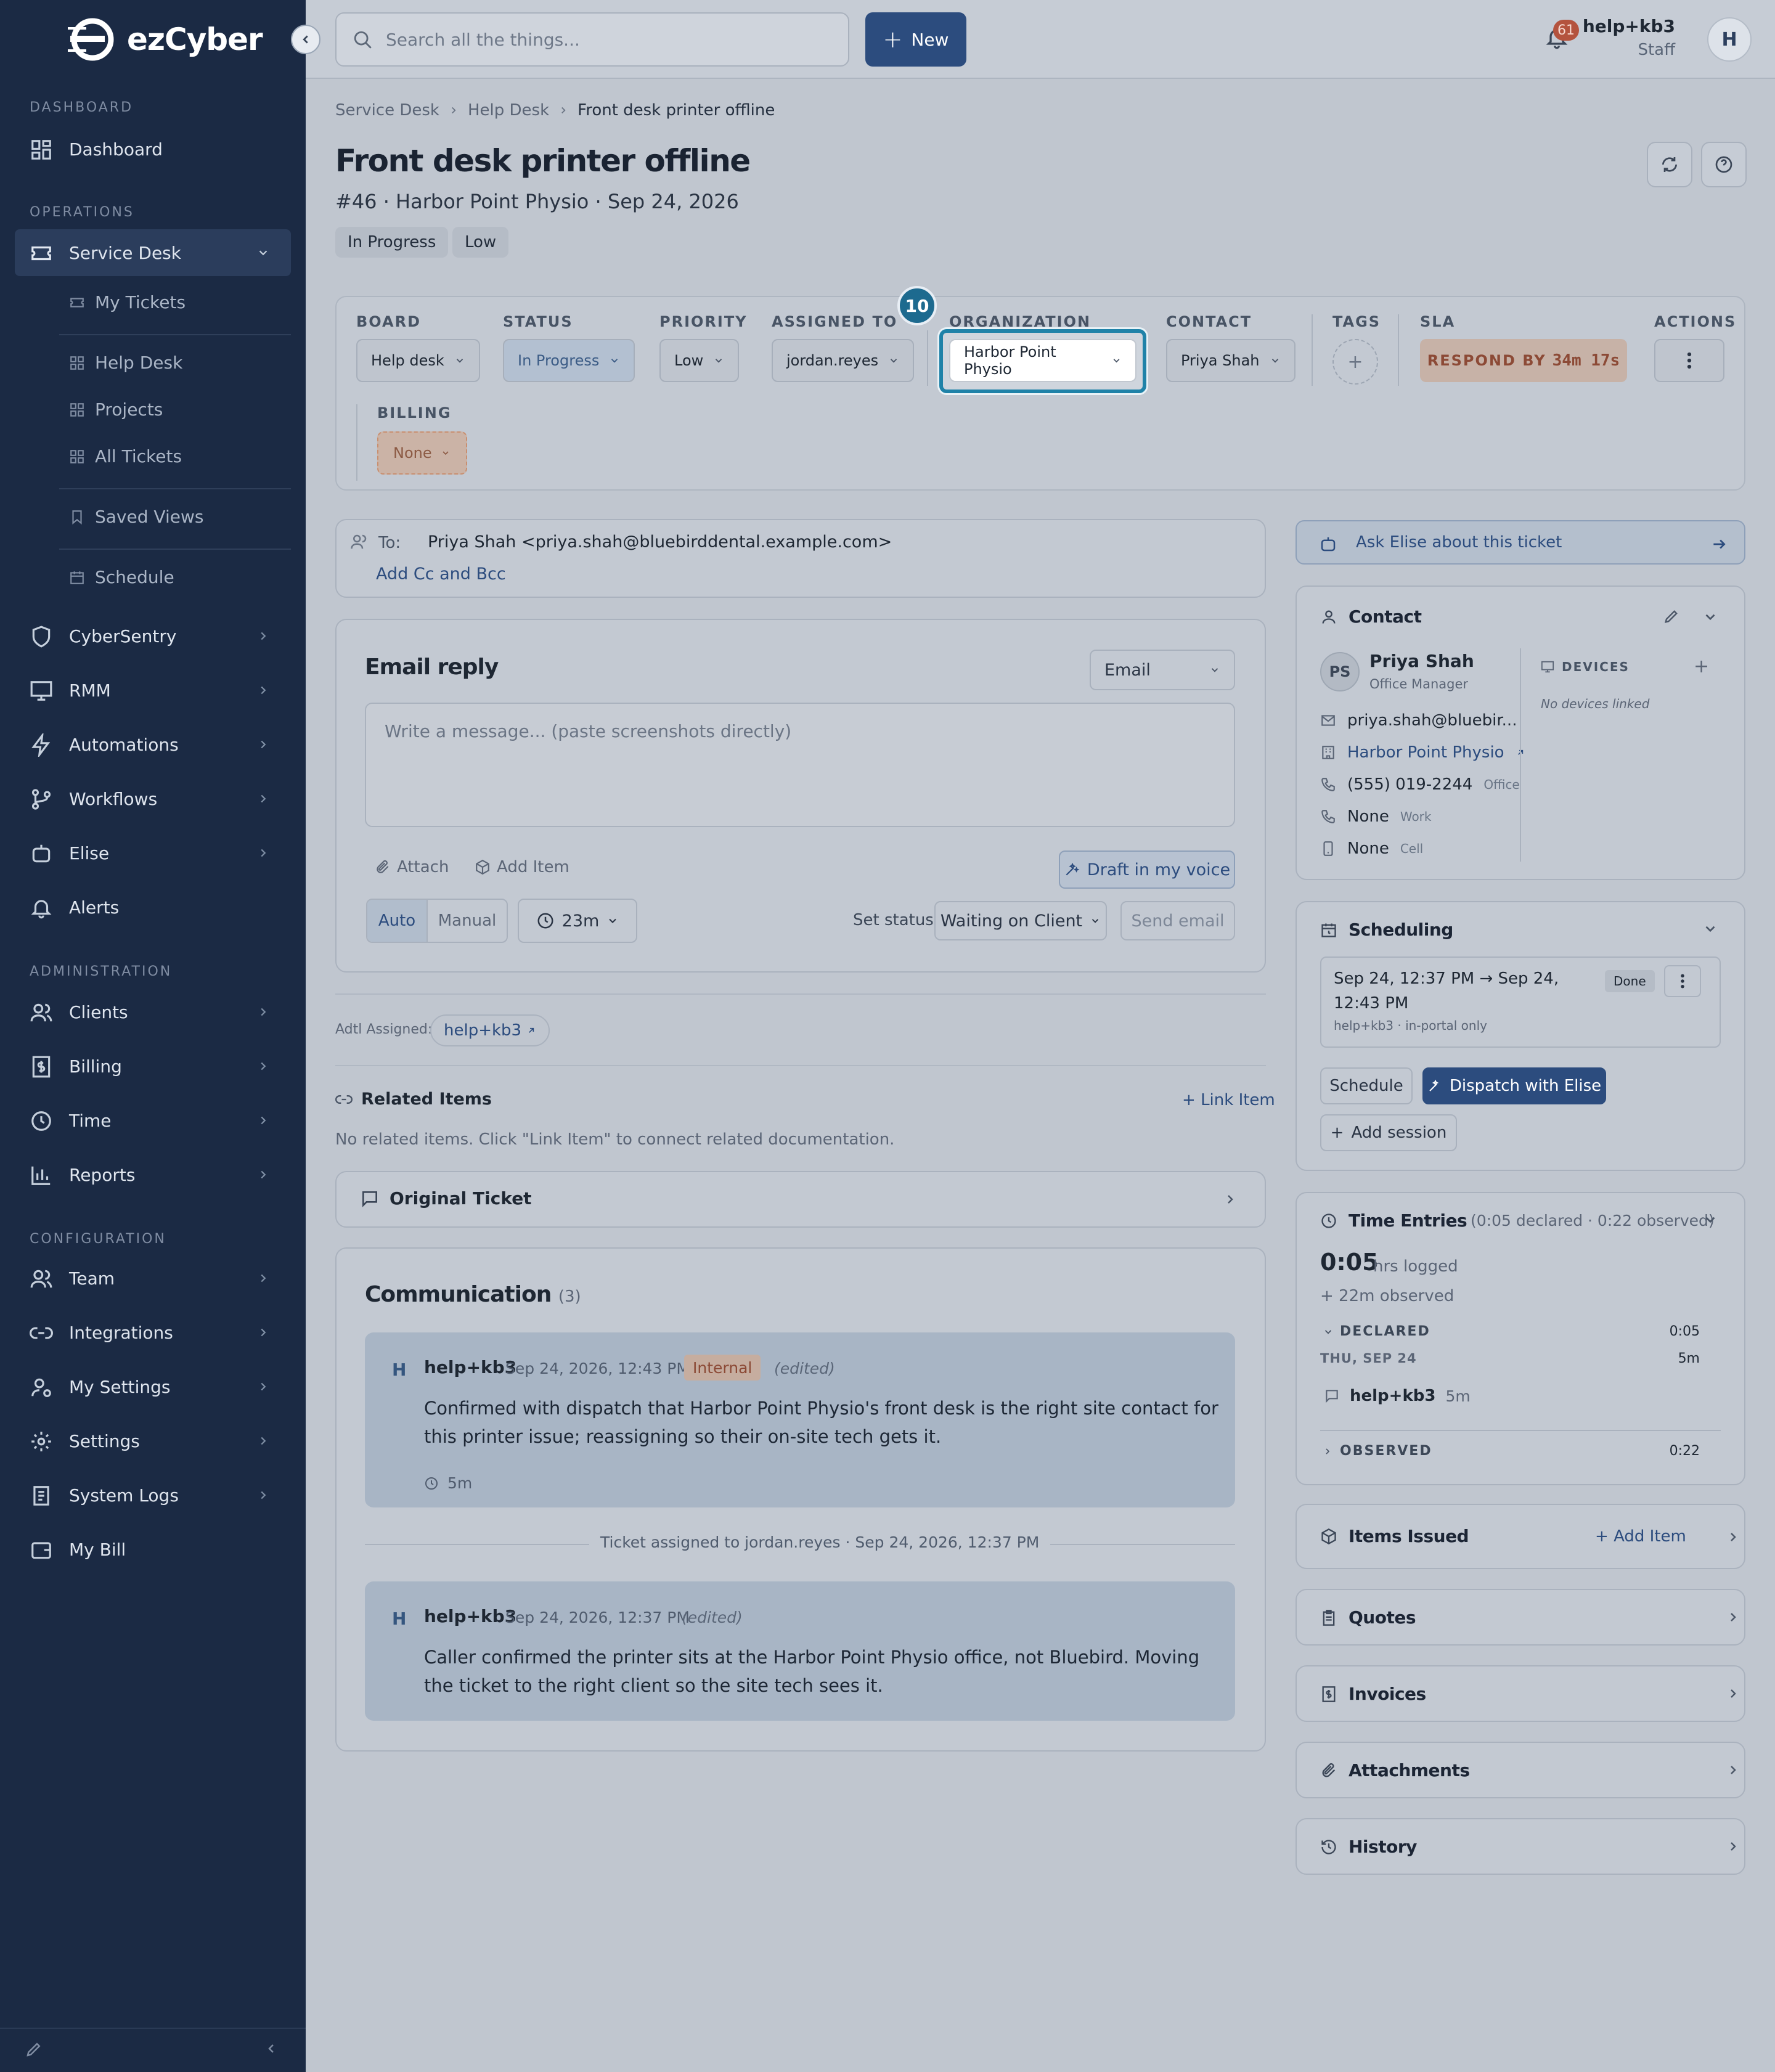 This screenshot has width=1775, height=2072. What do you see at coordinates (1377, 1451) in the screenshot?
I see `observed-toggle: OBSERVED` at bounding box center [1377, 1451].